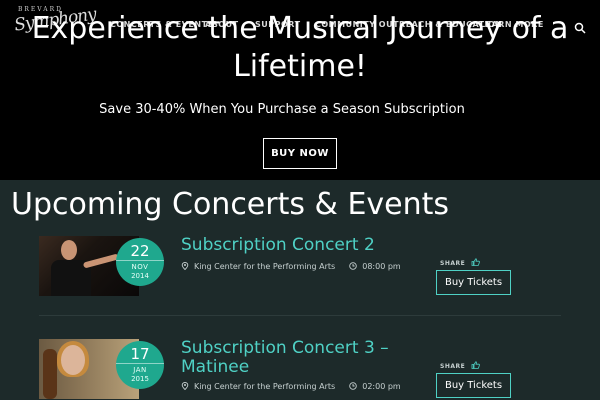  What do you see at coordinates (381, 266) in the screenshot?
I see `event-time: 08:00 pm` at bounding box center [381, 266].